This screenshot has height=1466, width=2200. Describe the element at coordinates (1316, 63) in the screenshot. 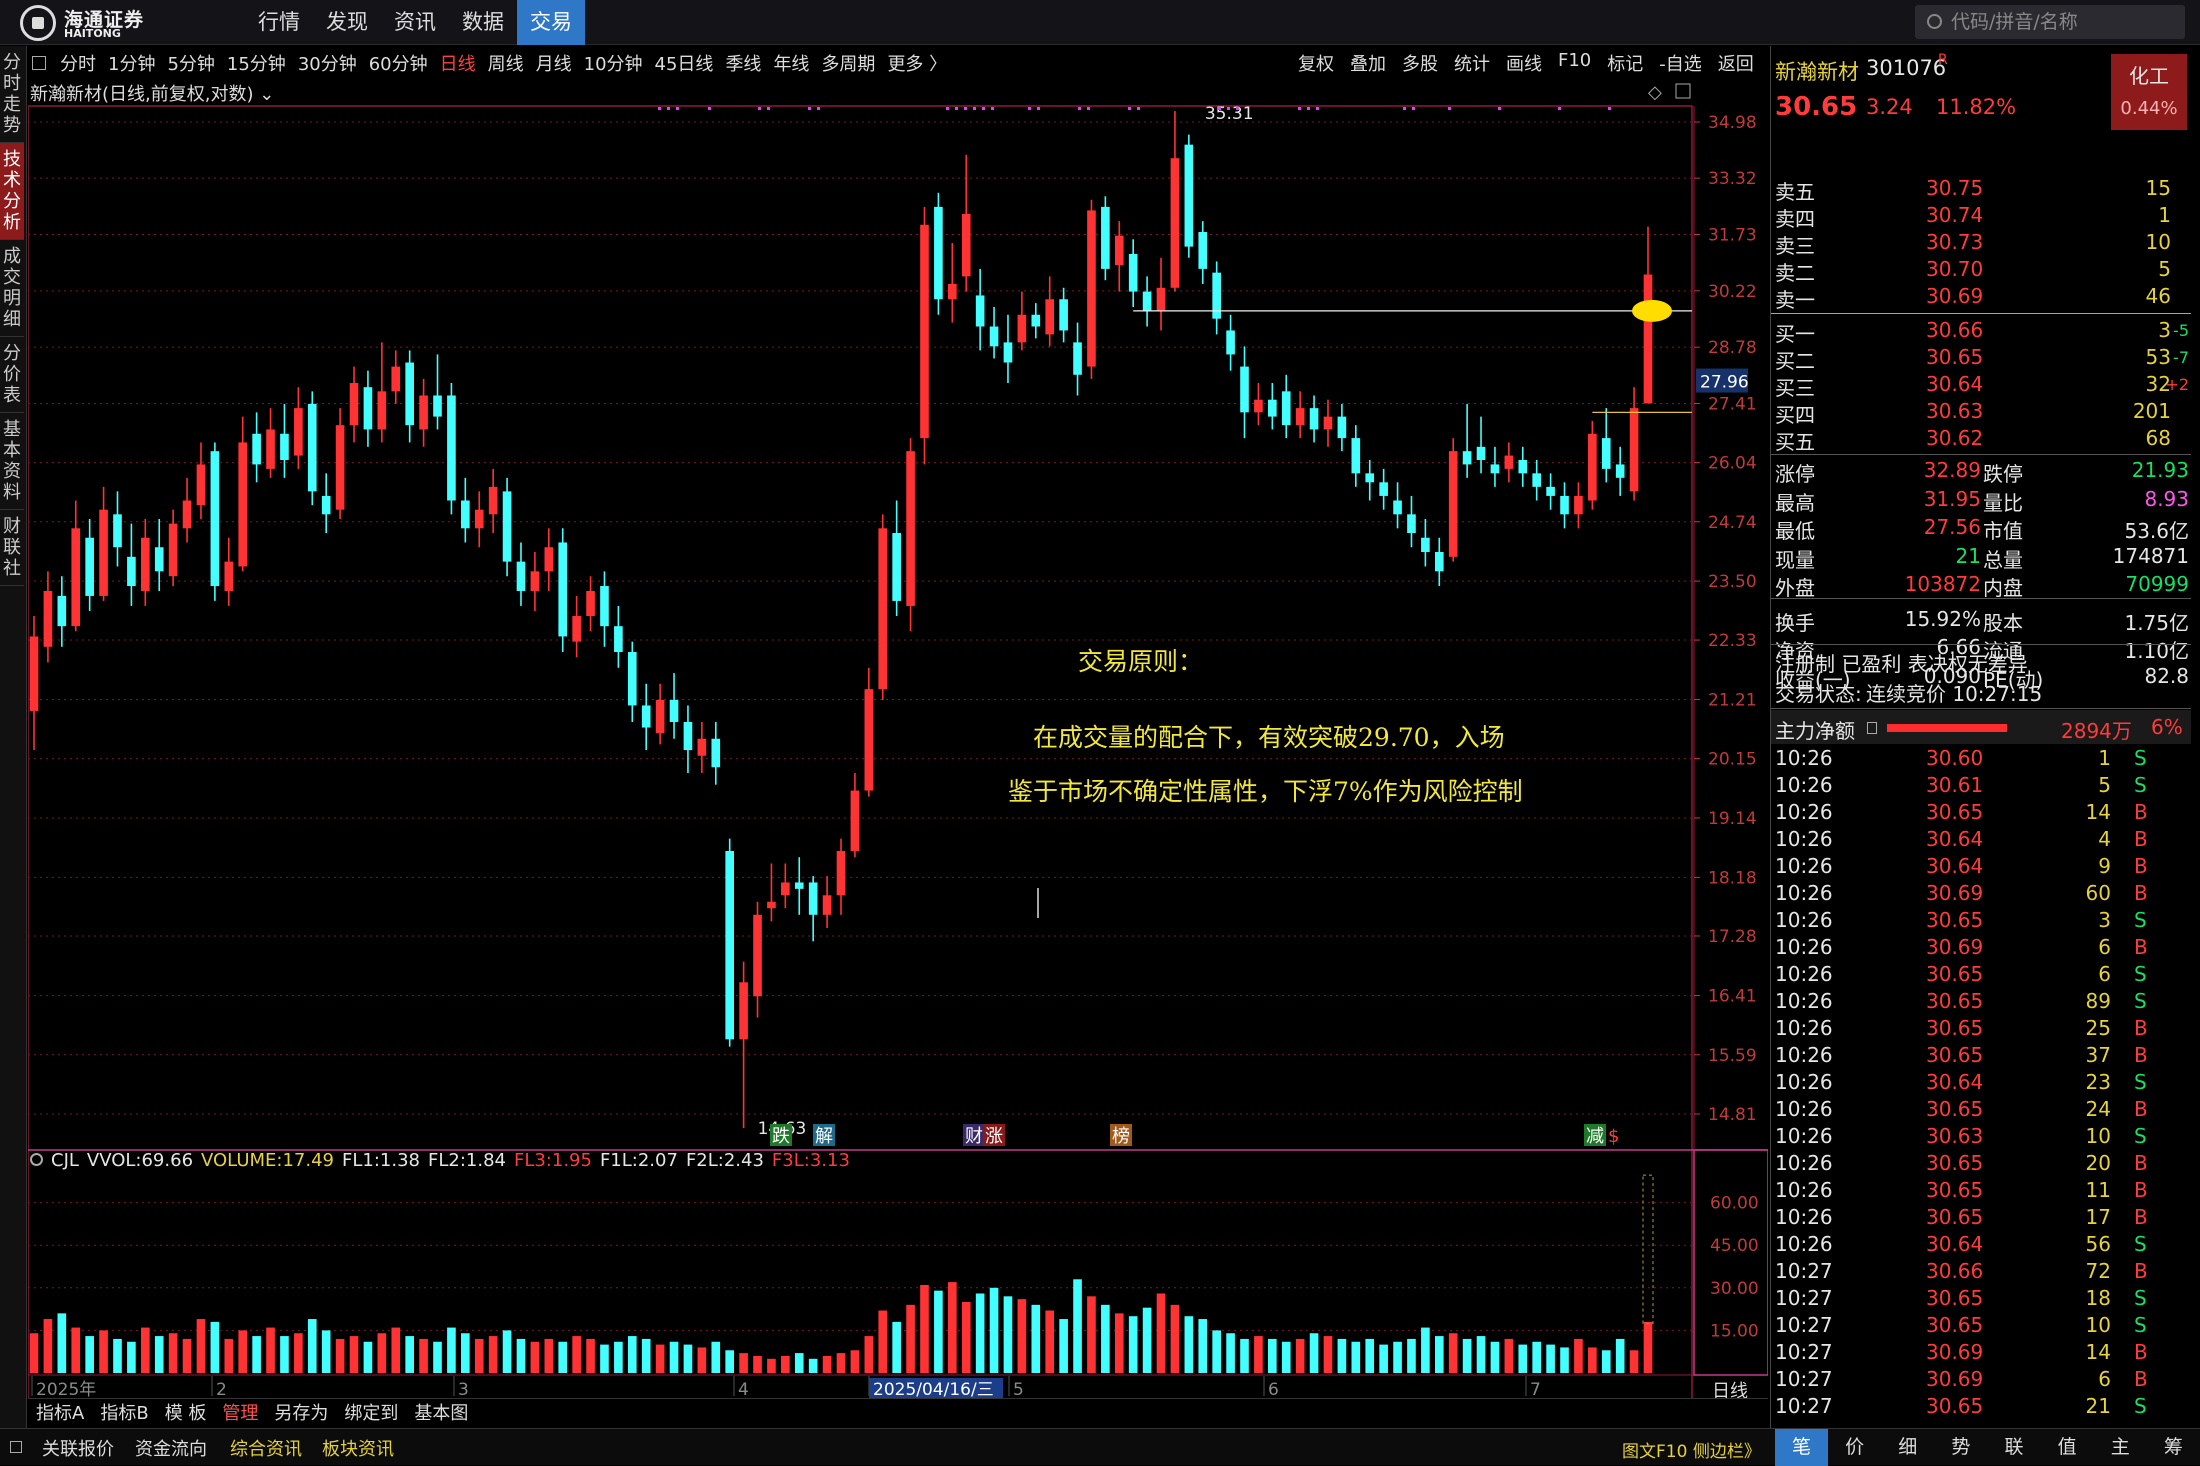

I see `tool-button: 复权` at that location.